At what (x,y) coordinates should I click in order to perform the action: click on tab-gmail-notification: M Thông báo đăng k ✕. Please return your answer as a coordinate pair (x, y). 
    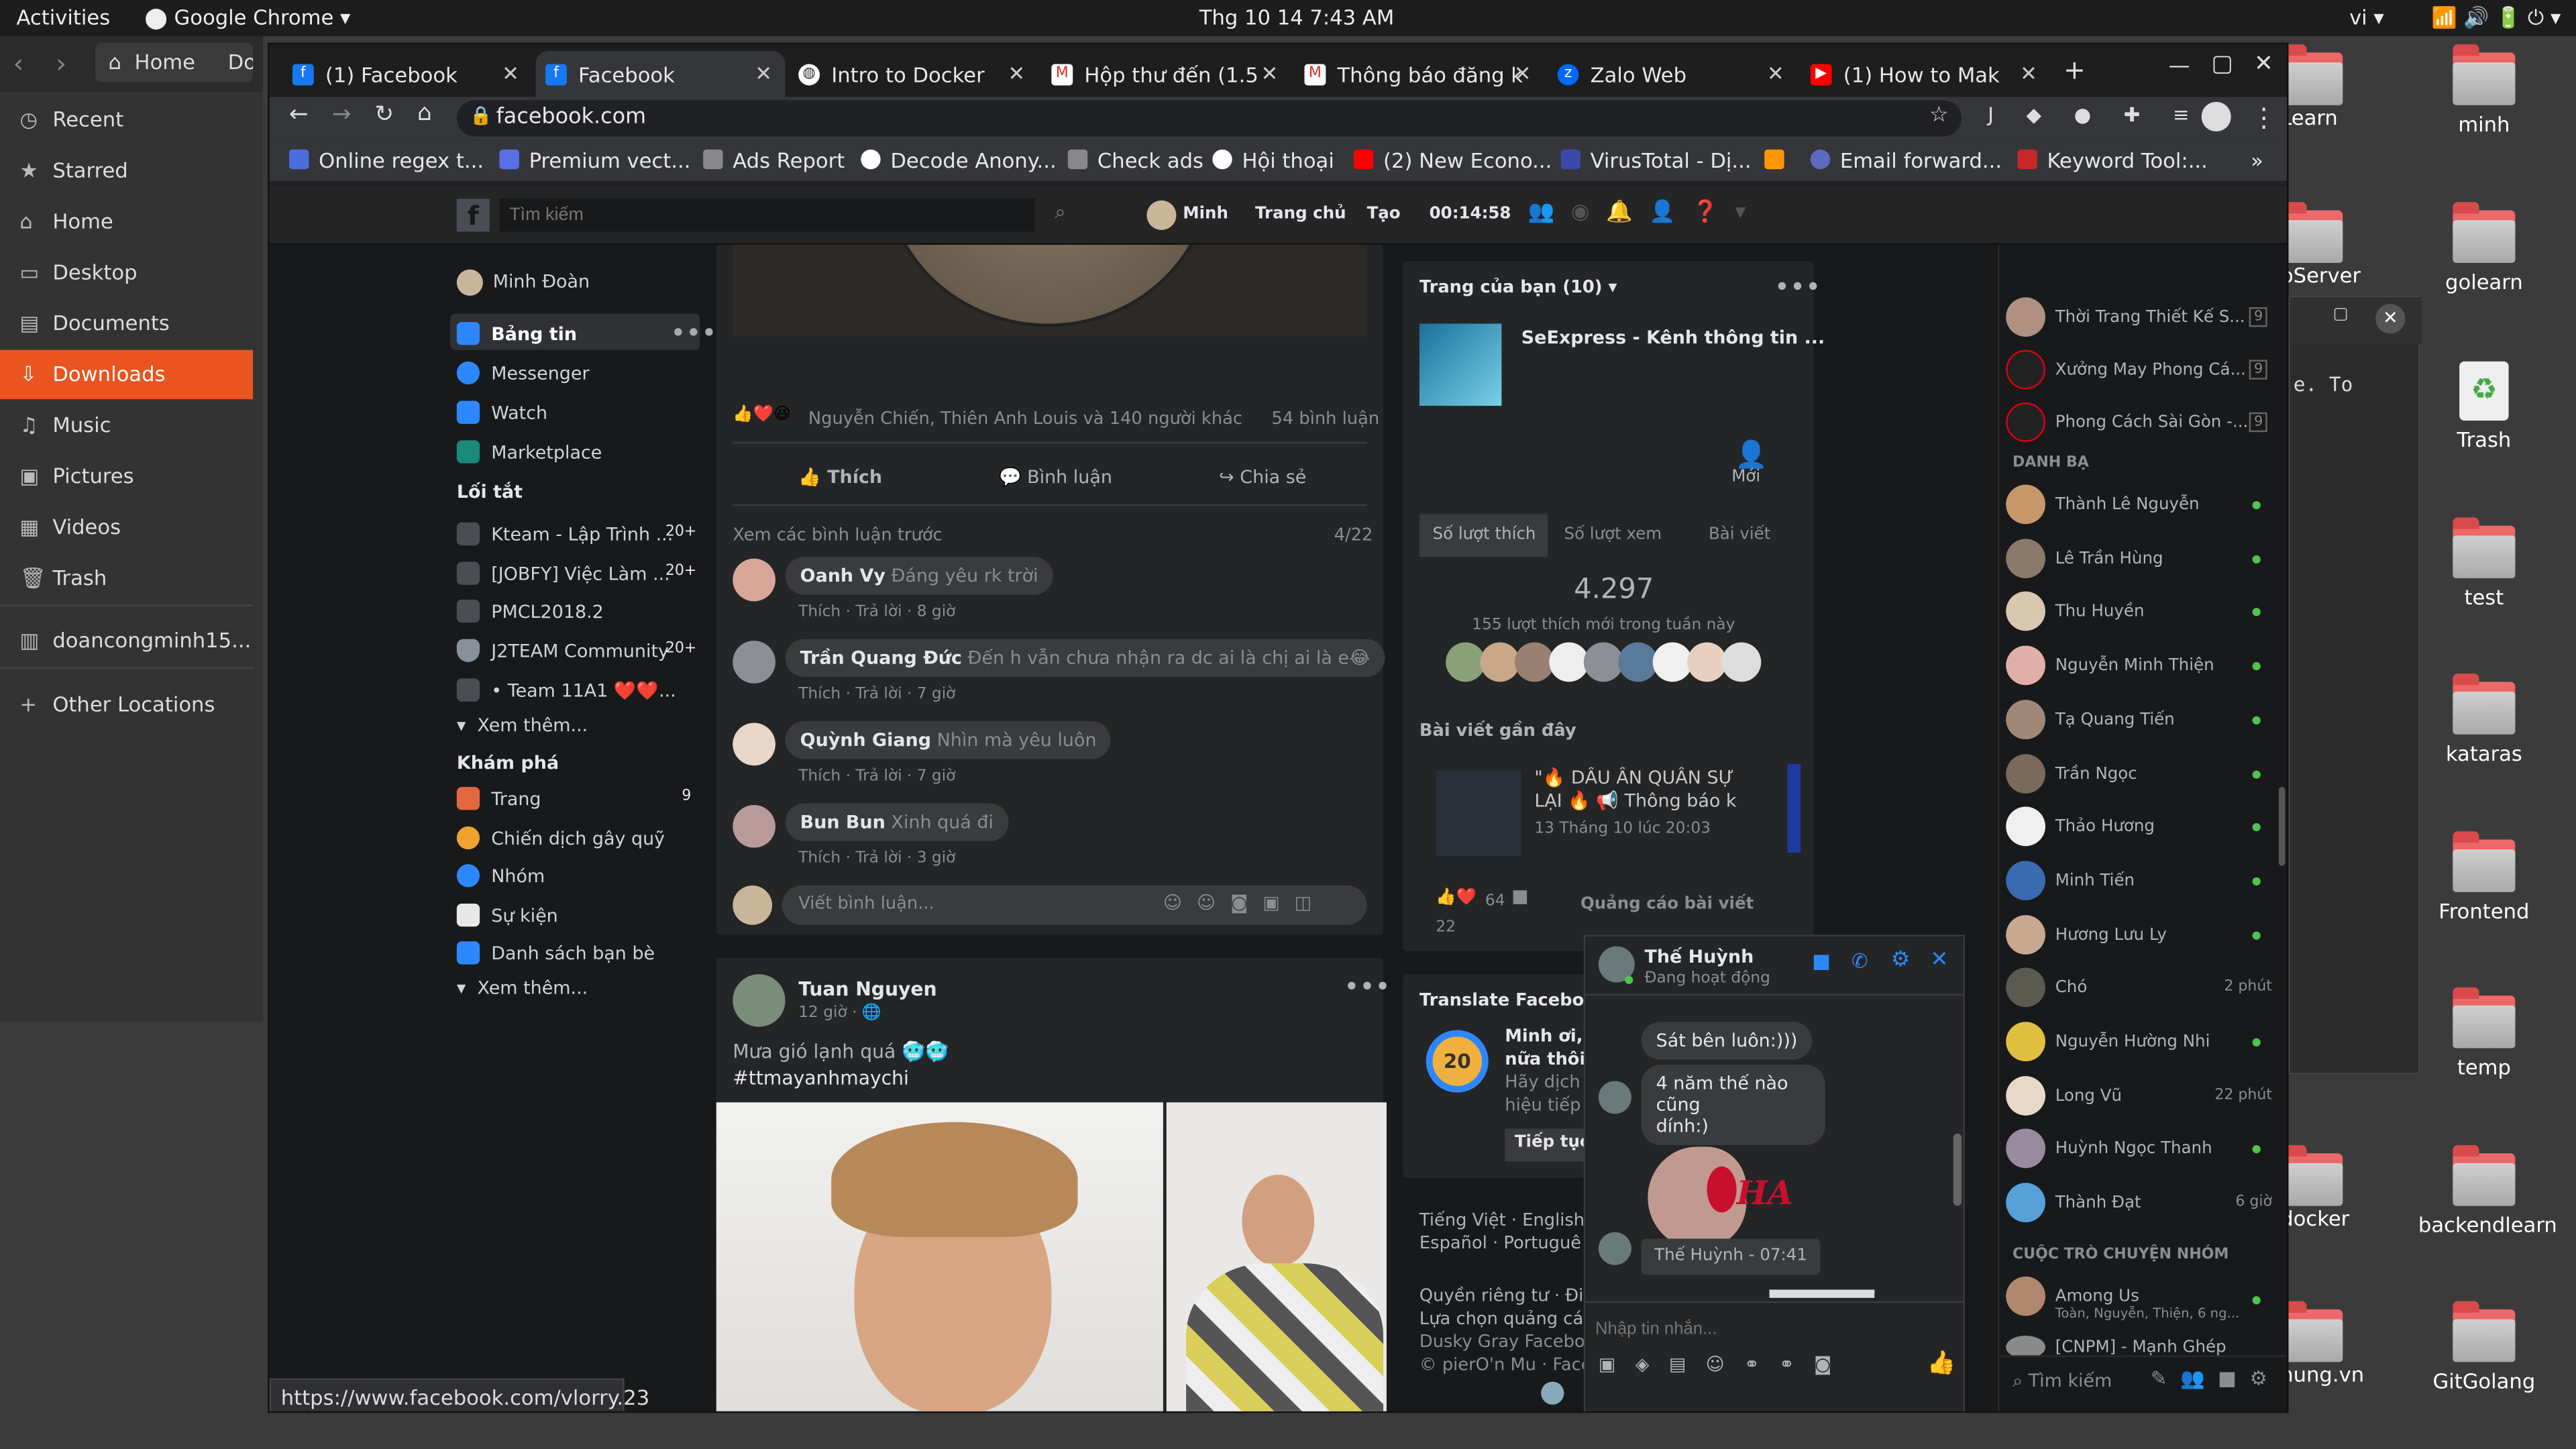
    Looking at the image, I should click on (1419, 74).